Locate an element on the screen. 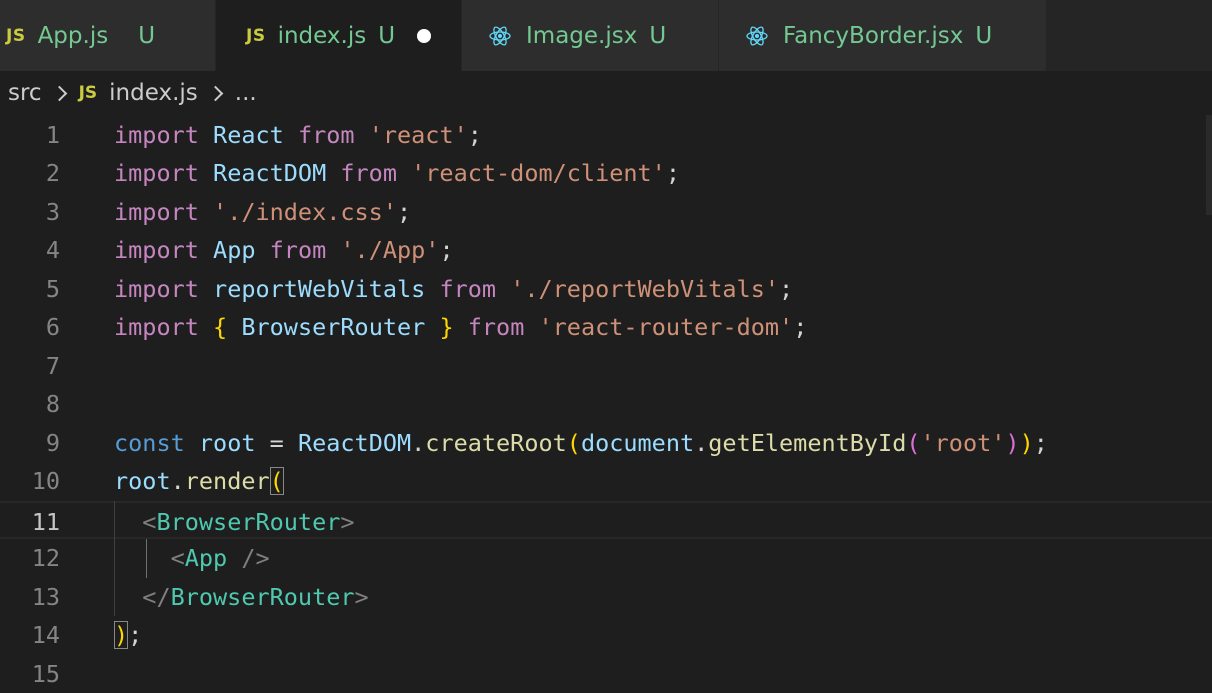 The image size is (1212, 693). line-number: 5 is located at coordinates (30, 289).